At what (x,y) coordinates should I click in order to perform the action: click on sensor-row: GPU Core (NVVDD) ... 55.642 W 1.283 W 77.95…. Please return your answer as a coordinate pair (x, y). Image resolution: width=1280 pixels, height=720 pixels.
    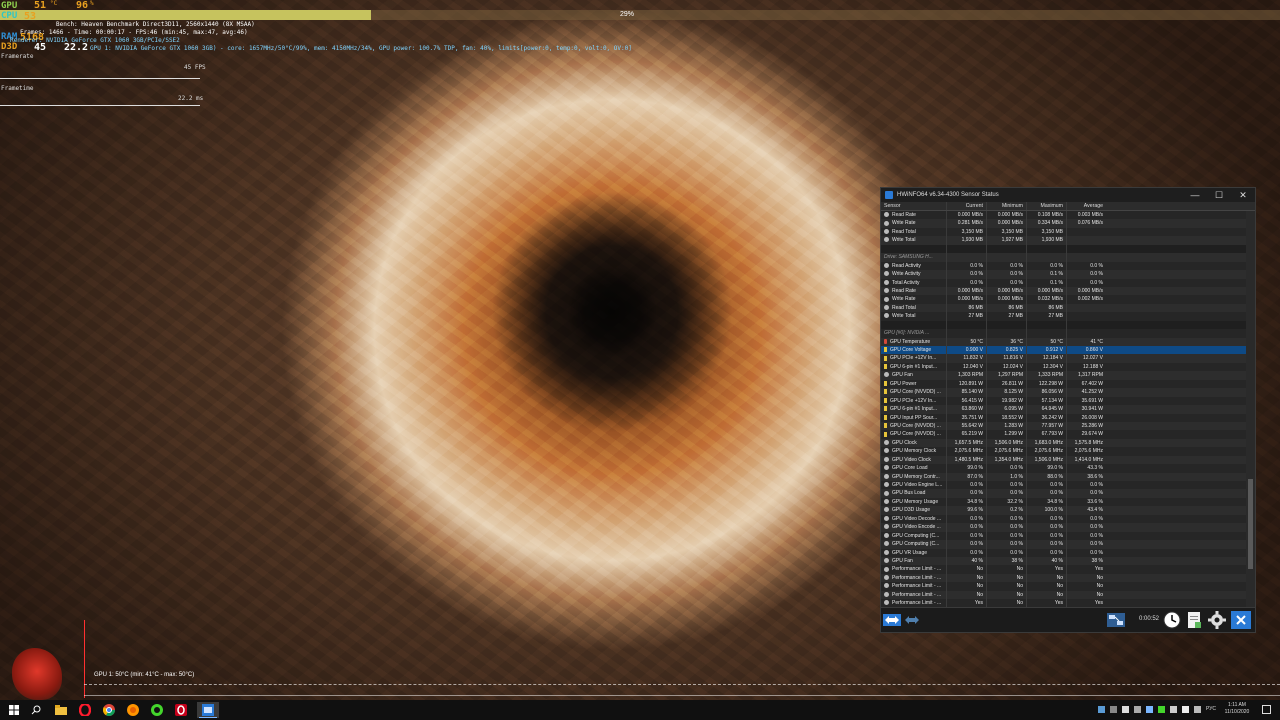
    Looking at the image, I should click on (1064, 426).